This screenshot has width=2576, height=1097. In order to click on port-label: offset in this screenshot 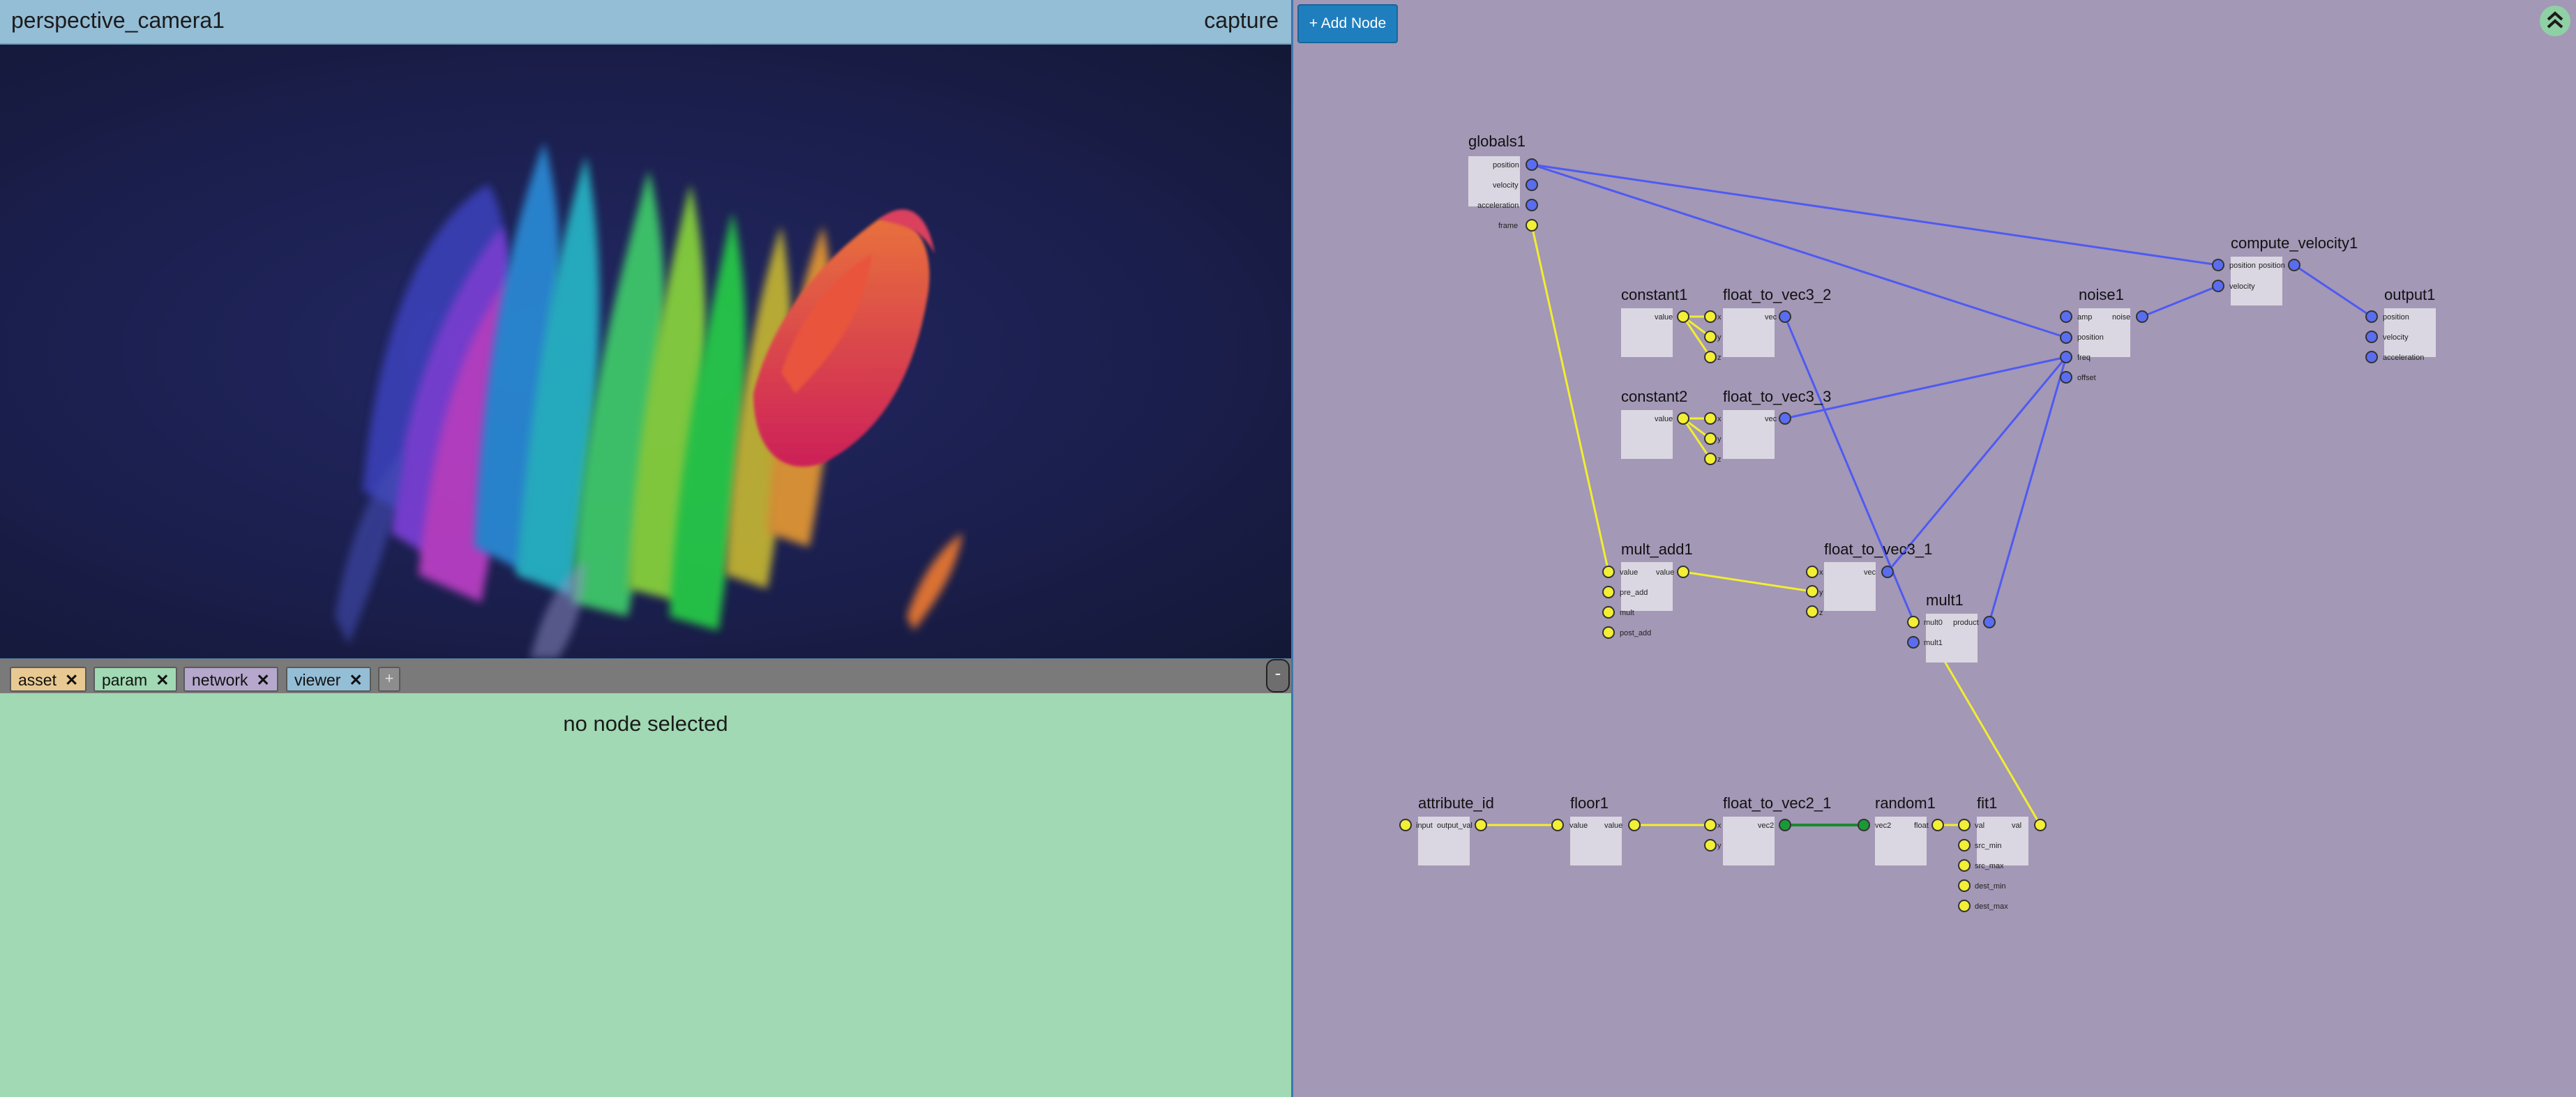, I will do `click(2086, 378)`.